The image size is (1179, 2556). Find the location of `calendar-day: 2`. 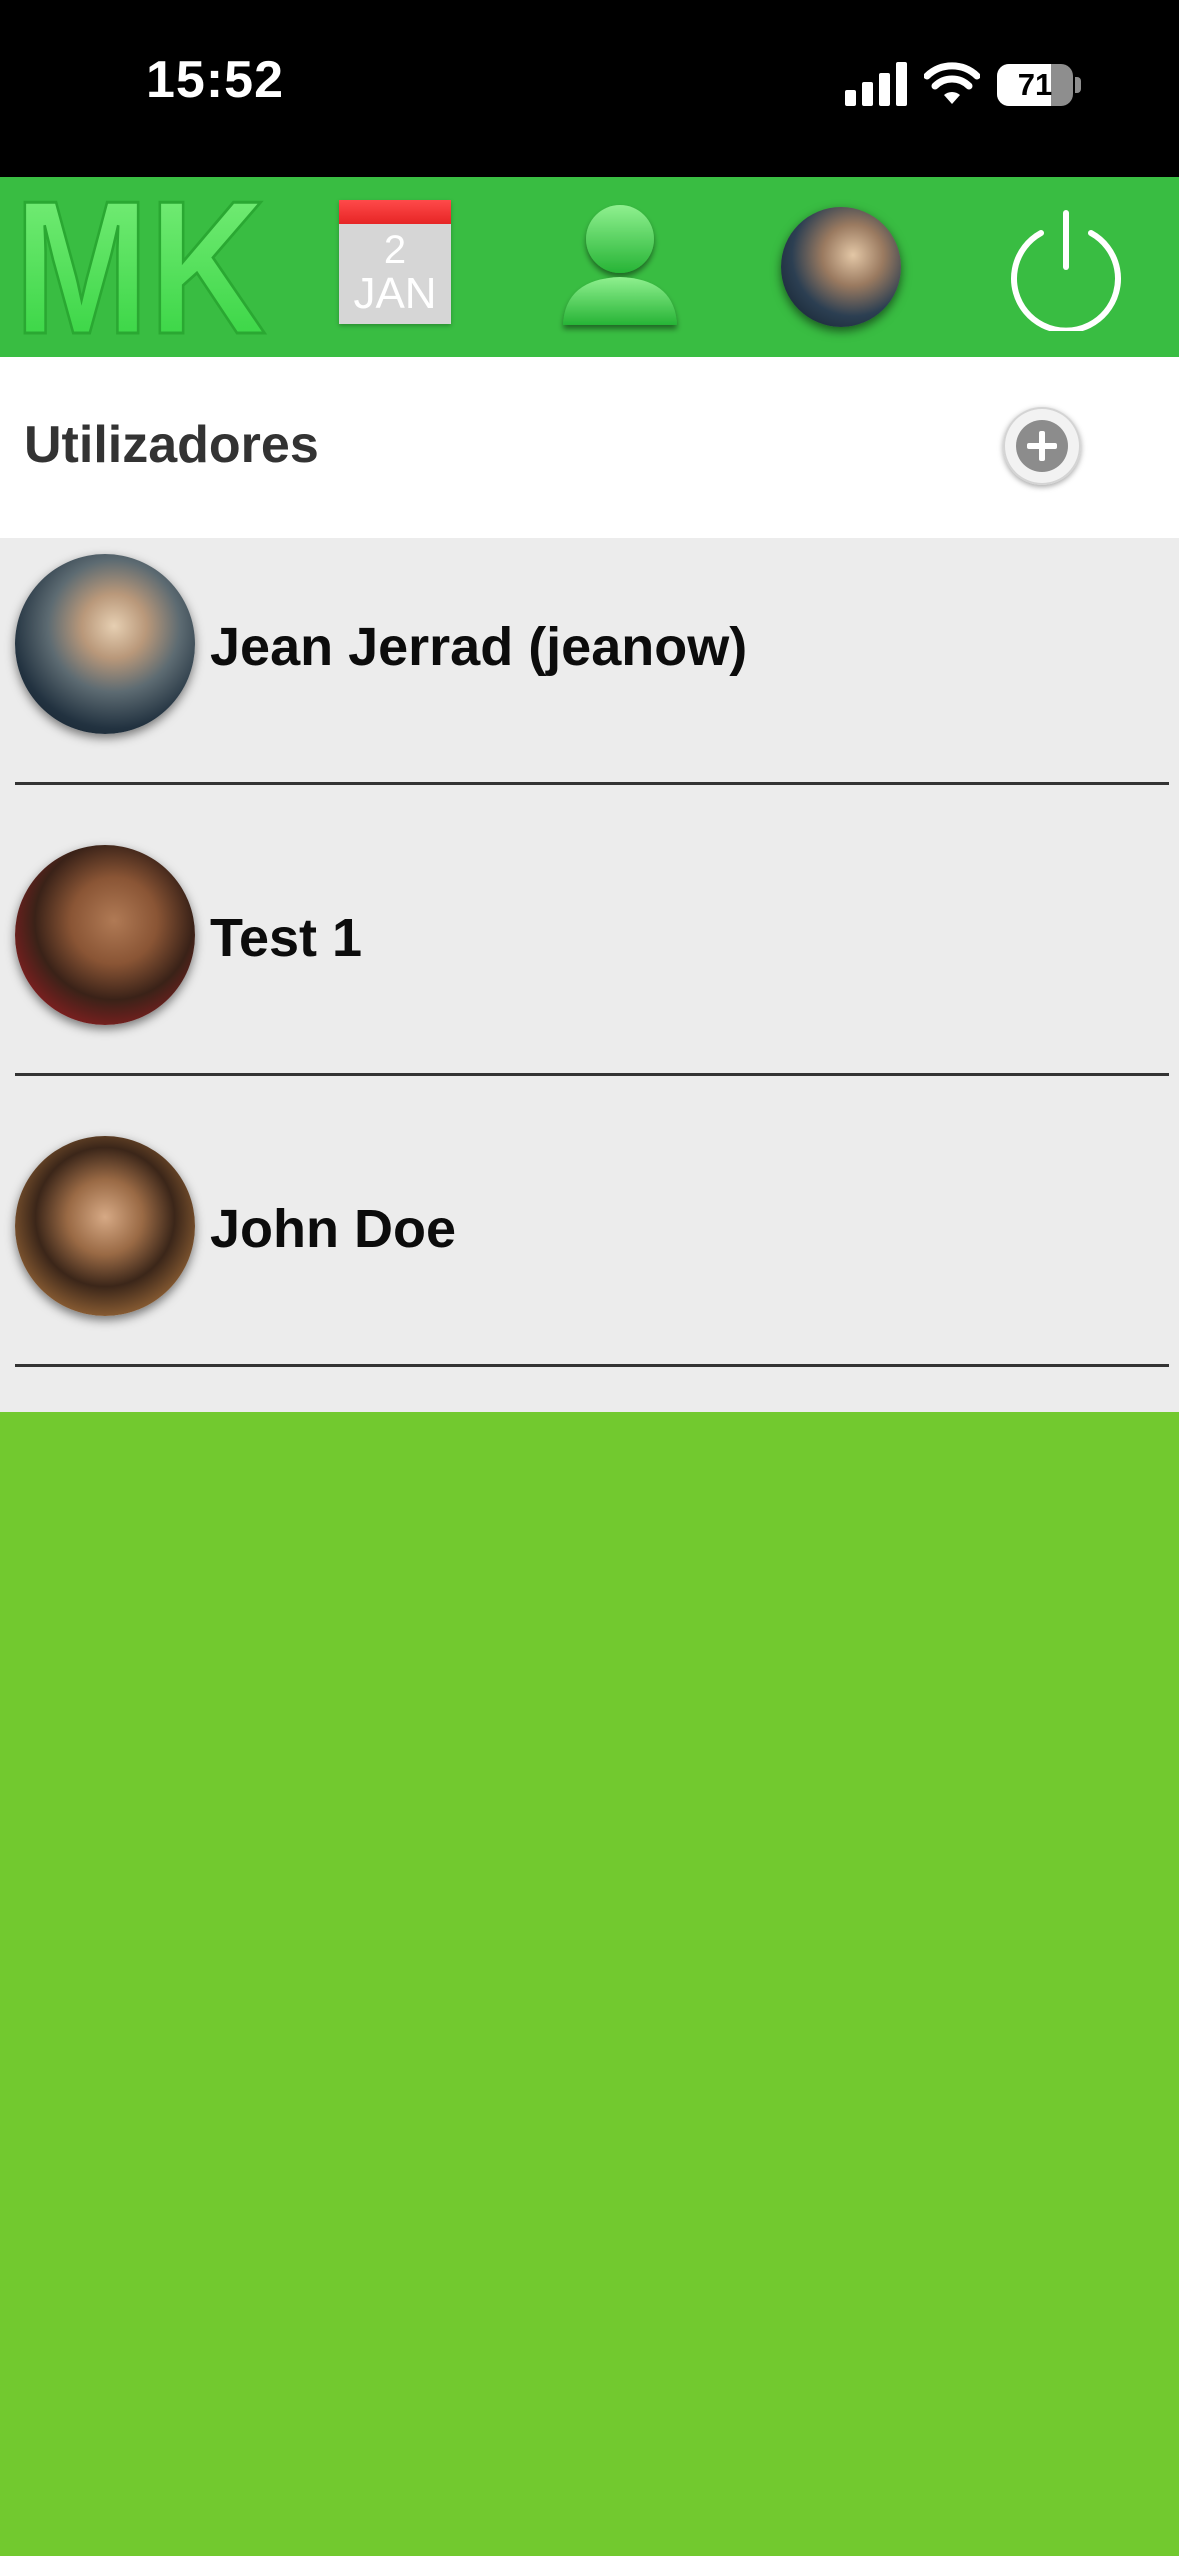

calendar-day: 2 is located at coordinates (395, 250).